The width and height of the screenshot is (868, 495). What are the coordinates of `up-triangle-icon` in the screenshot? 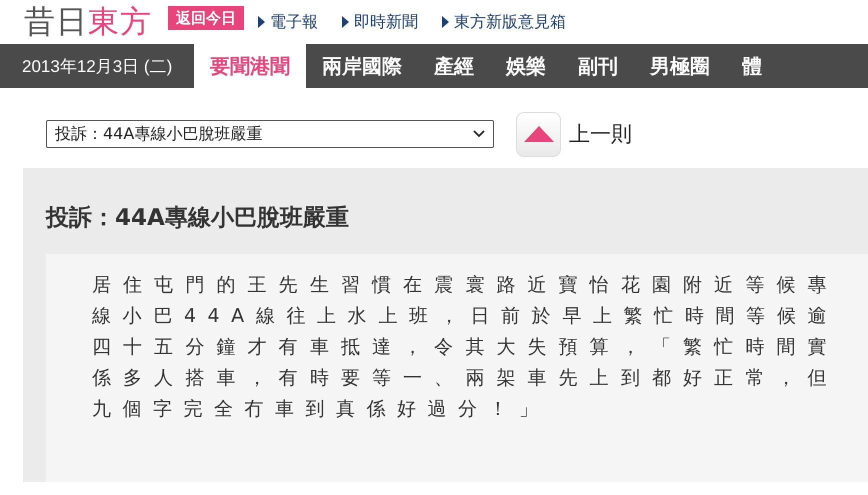 It's located at (539, 134).